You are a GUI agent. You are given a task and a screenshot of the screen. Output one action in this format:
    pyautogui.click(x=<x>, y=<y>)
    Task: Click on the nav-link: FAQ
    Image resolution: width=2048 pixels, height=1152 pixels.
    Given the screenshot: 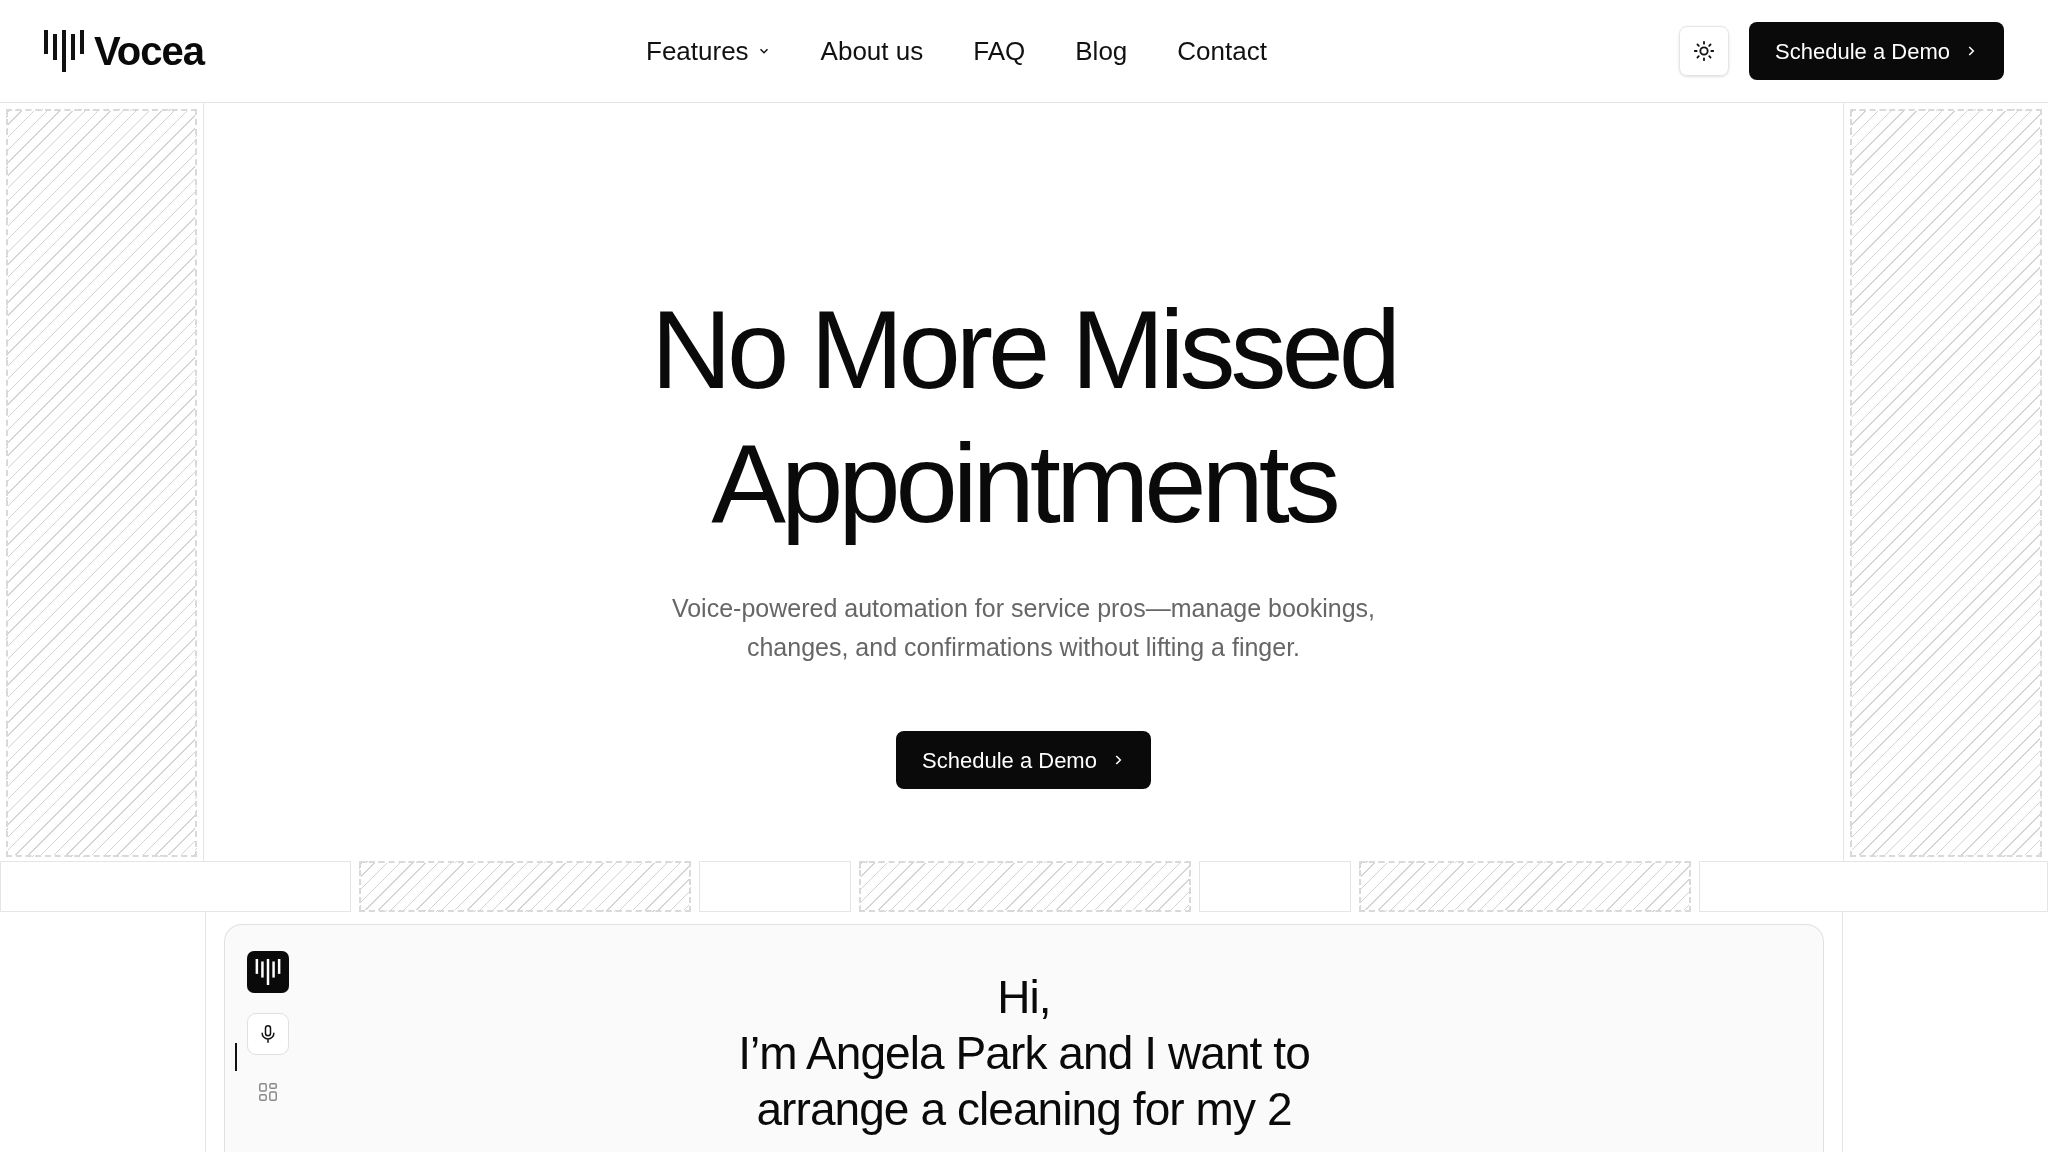 What is the action you would take?
    pyautogui.click(x=999, y=51)
    